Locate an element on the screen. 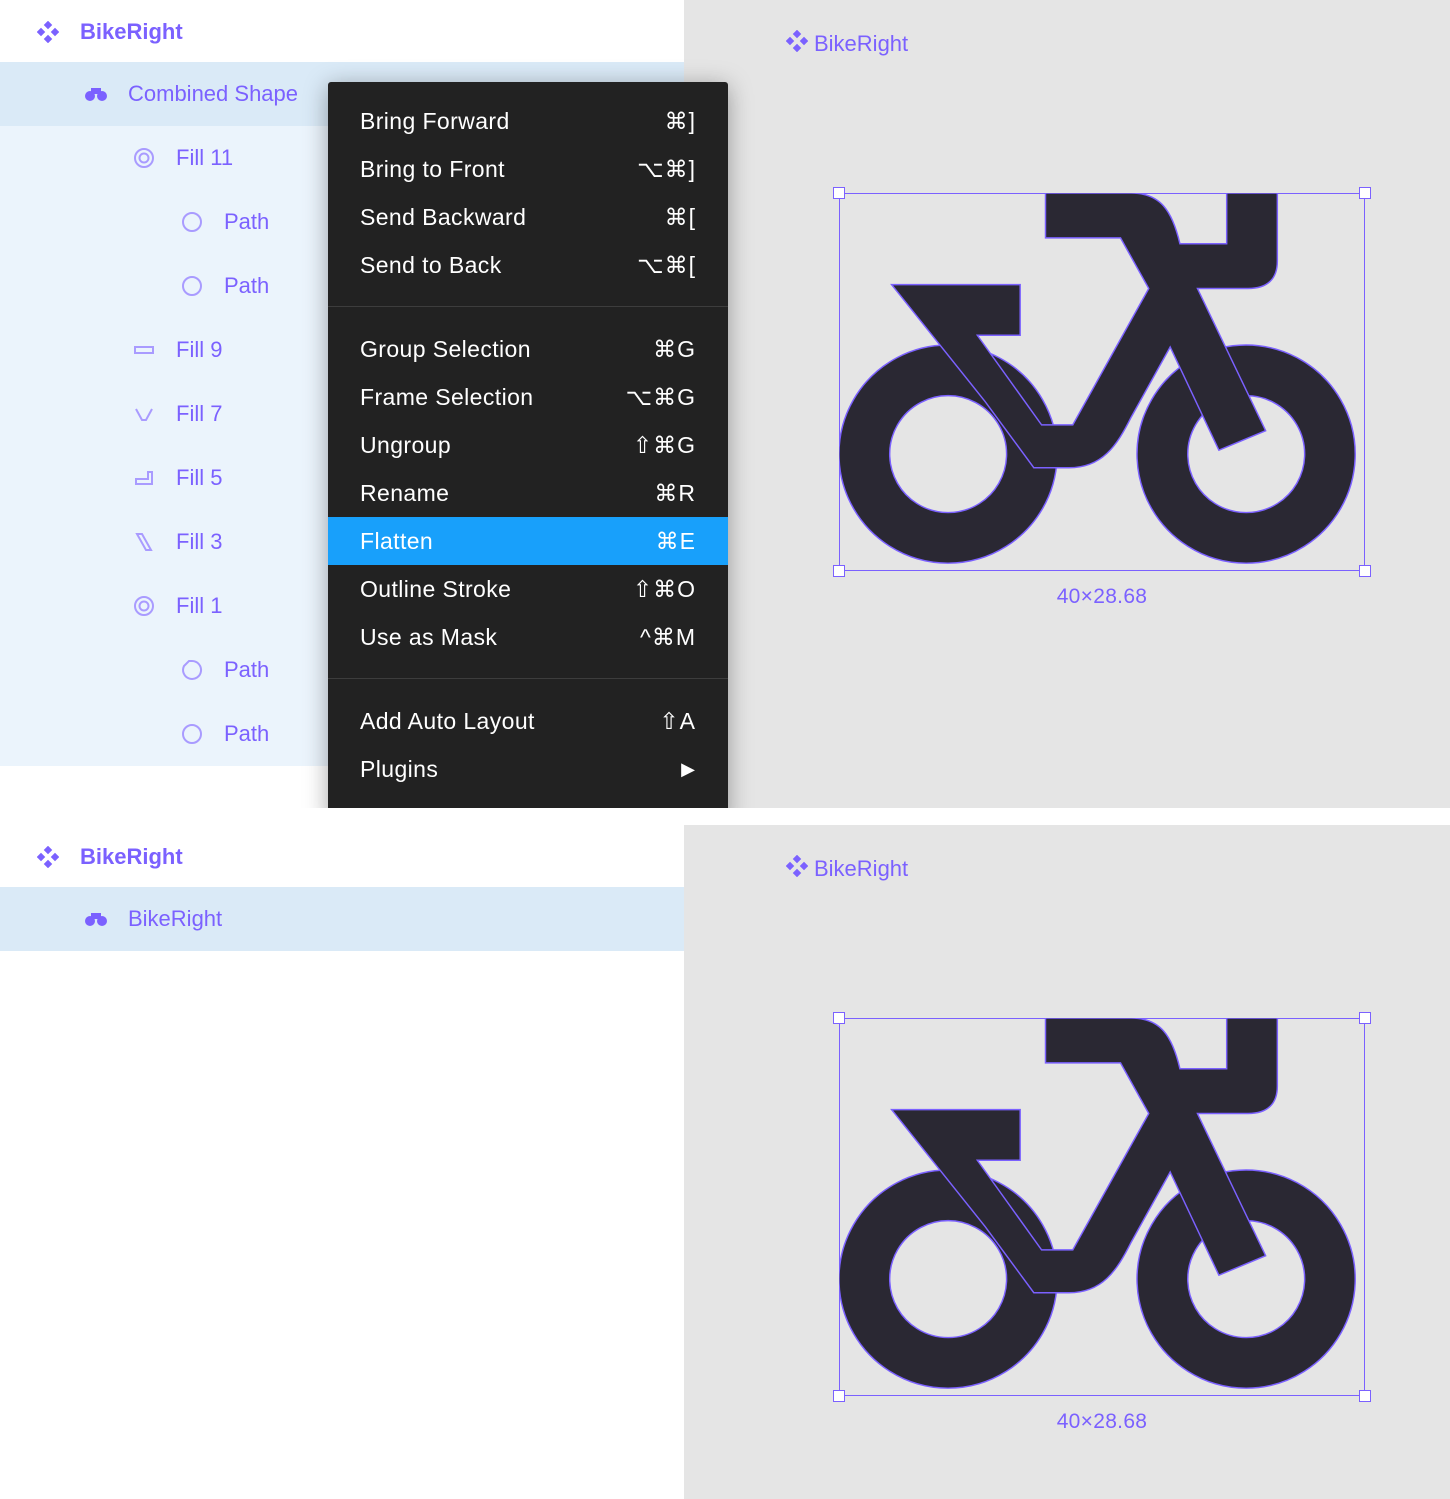 This screenshot has width=1450, height=1499. menu-item-shortcut: ^⌘M is located at coordinates (668, 637).